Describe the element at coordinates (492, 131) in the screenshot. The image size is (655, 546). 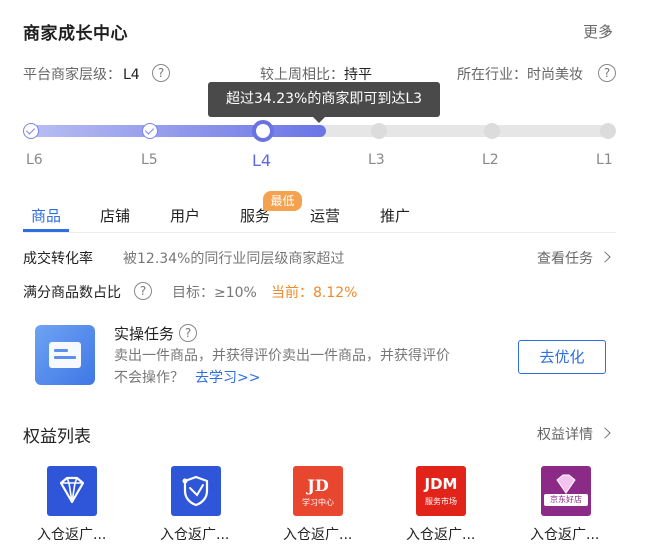
I see `level-node-l2` at that location.